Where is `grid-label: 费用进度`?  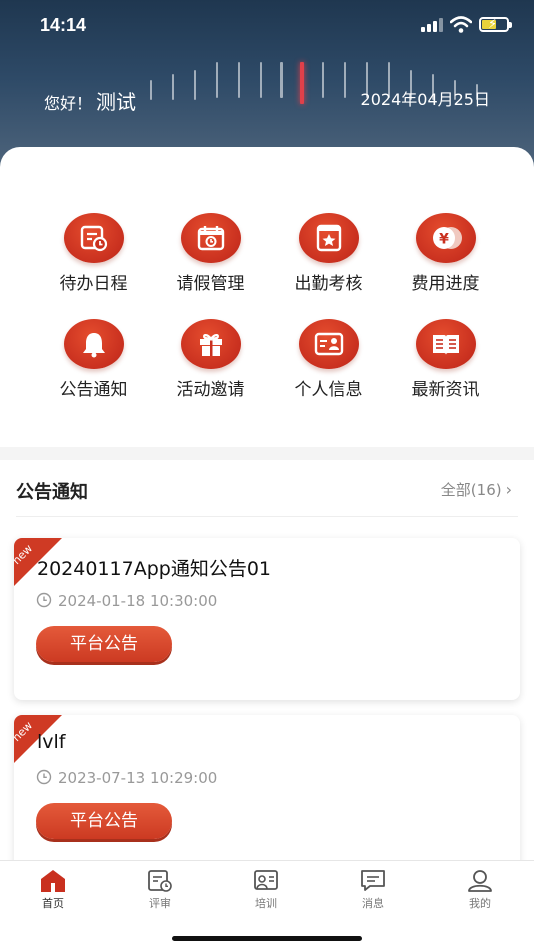 grid-label: 费用进度 is located at coordinates (445, 284).